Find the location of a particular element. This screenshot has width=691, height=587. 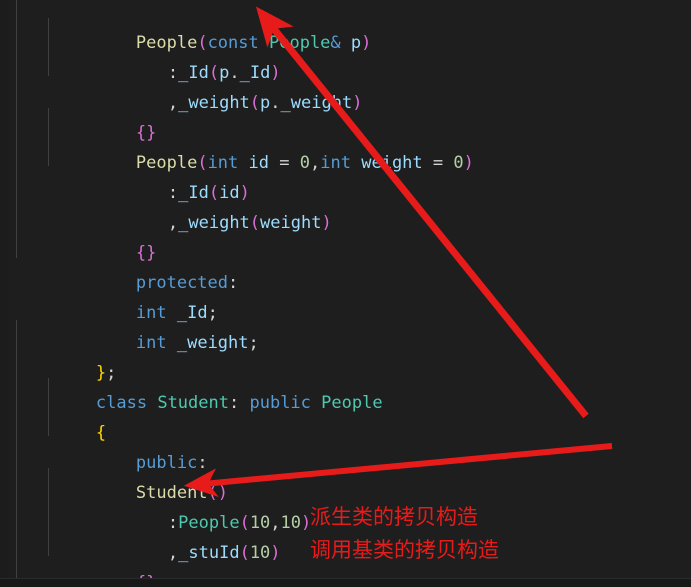

code-line: :_Id(p._Id) is located at coordinates (345, 55).